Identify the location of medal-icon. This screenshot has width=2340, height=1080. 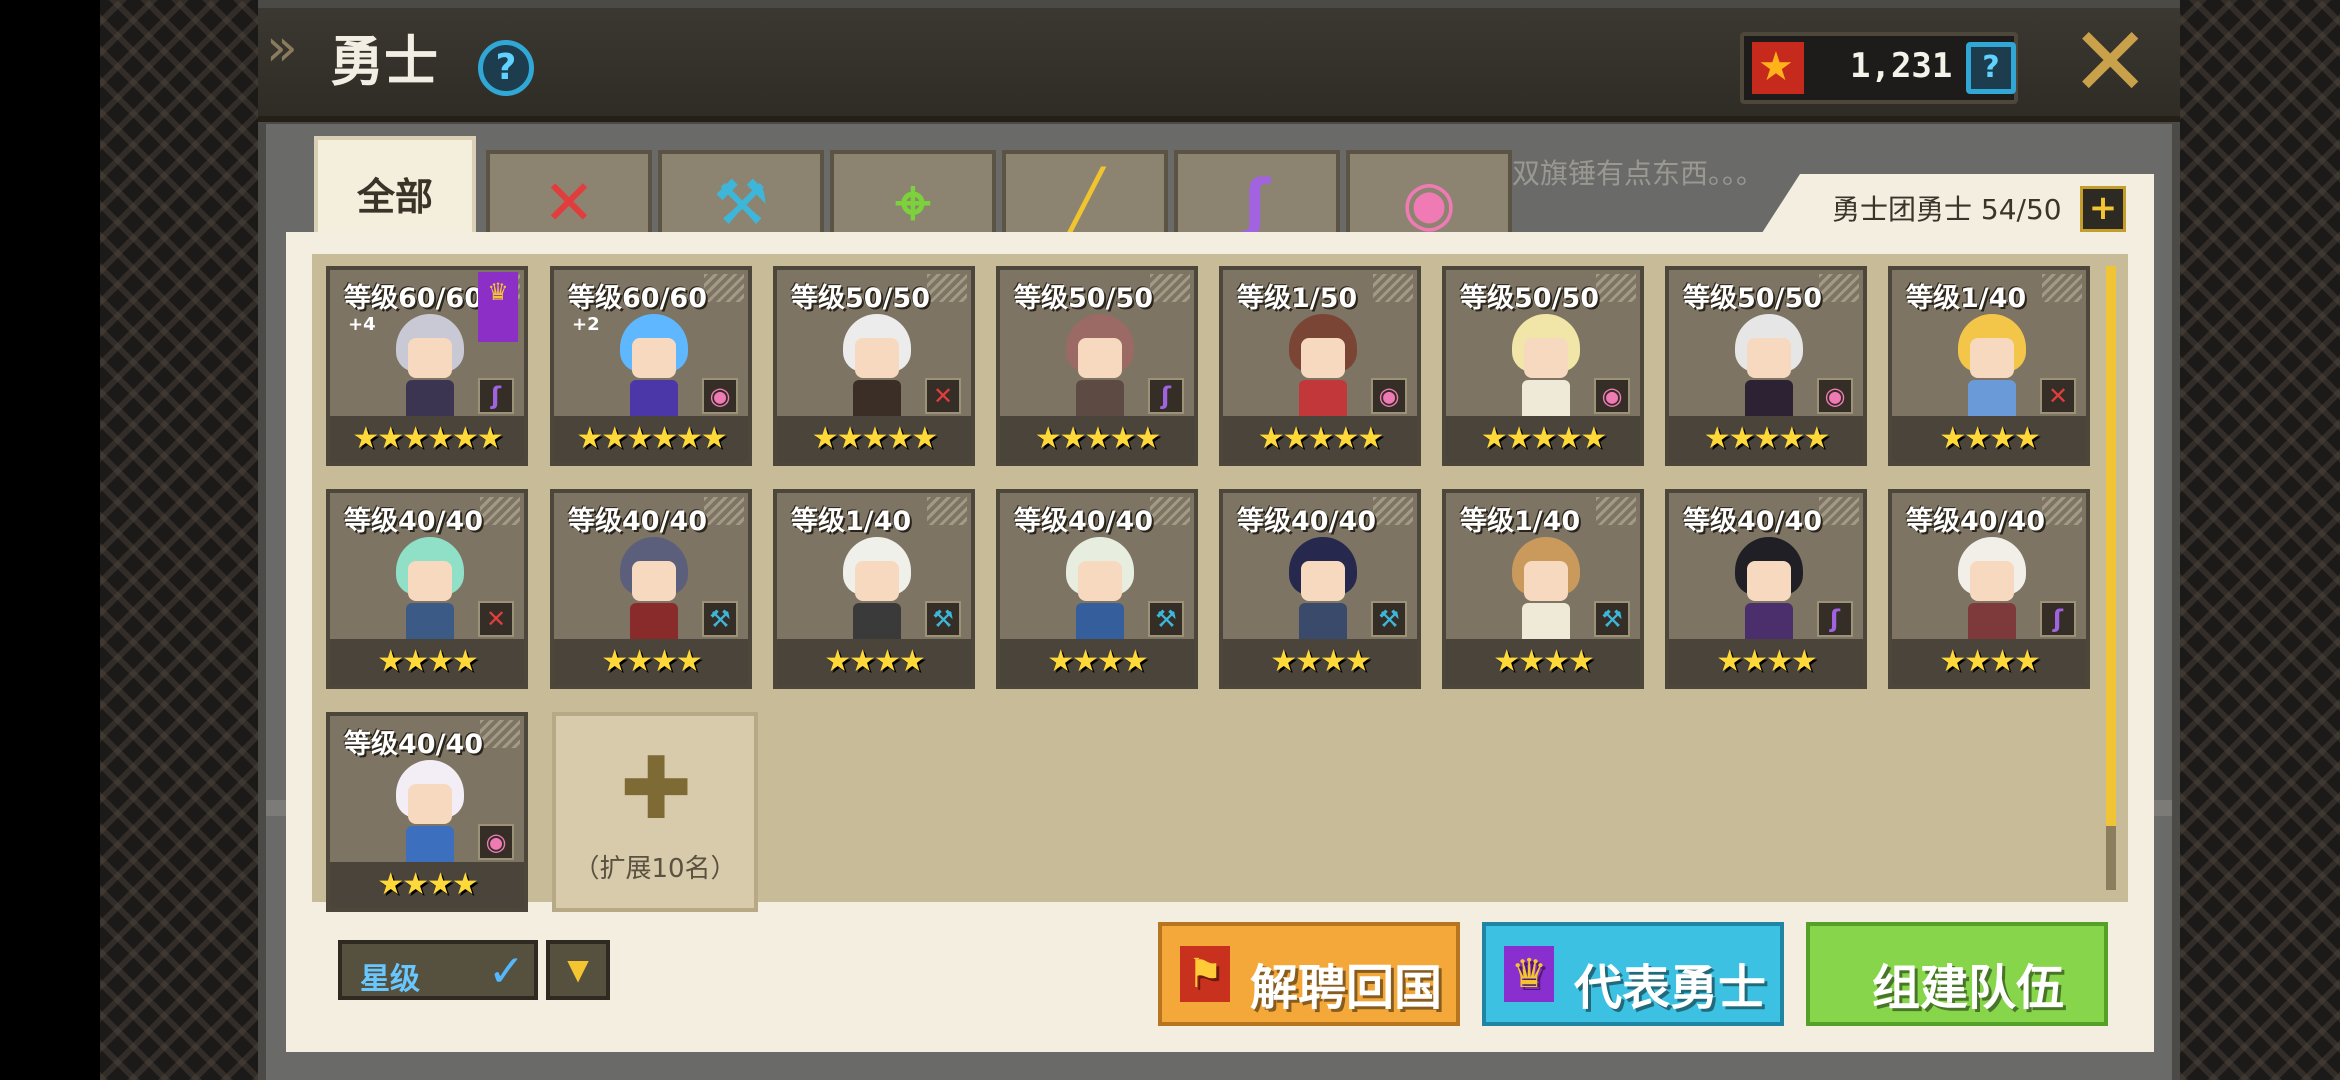
(1778, 68).